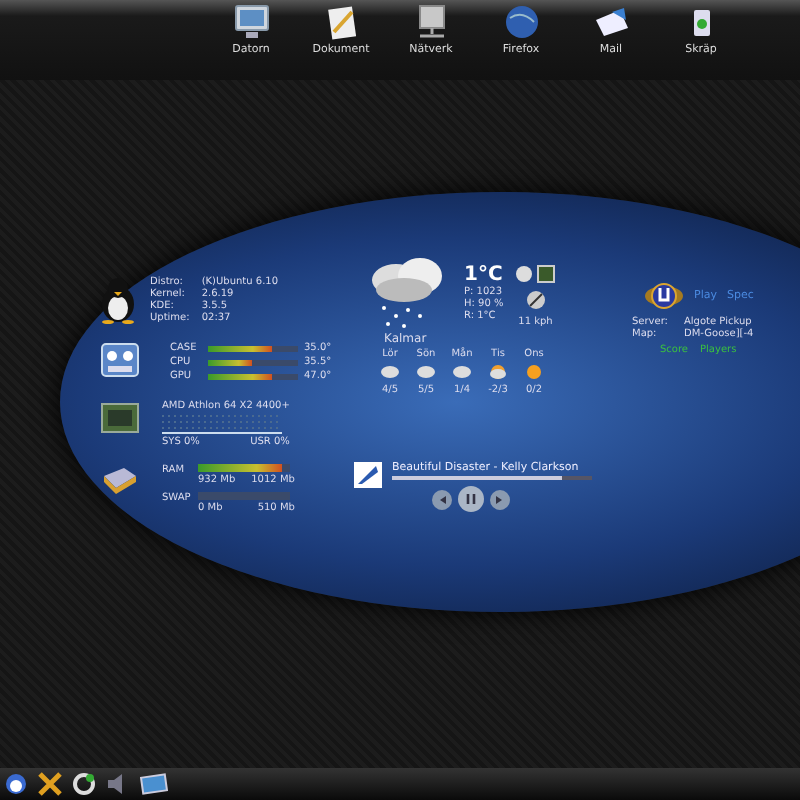 Image resolution: width=800 pixels, height=800 pixels. I want to click on game-logo-icon, so click(664, 296).